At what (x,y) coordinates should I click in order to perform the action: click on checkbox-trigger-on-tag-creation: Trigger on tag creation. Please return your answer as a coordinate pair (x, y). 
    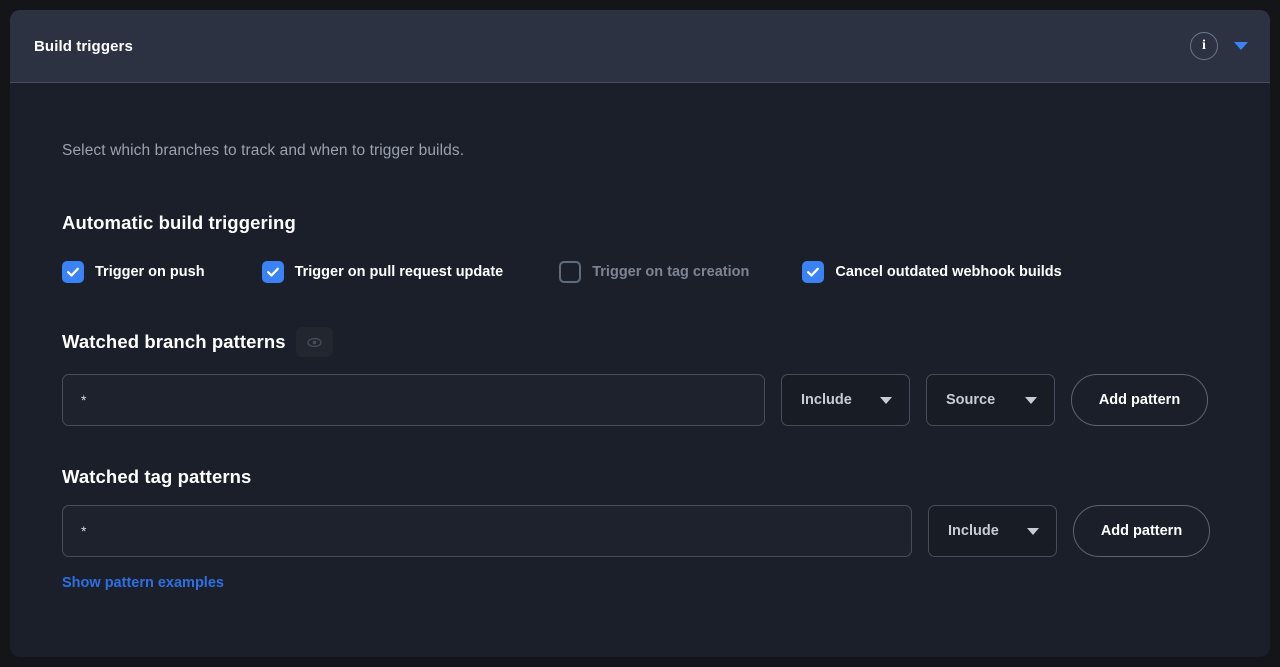
    Looking at the image, I should click on (654, 272).